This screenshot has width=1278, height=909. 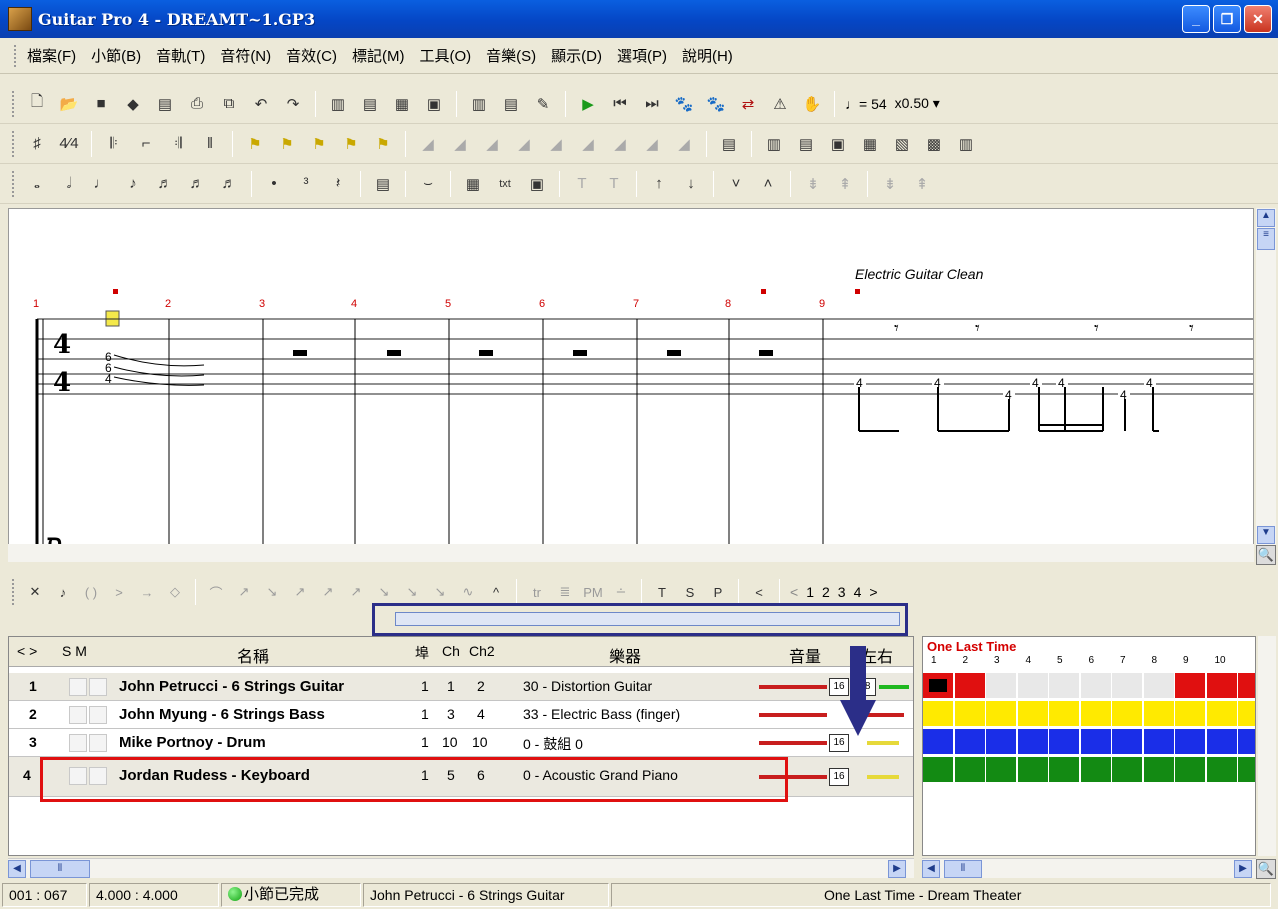 I want to click on track-list-horizontal-scrollbar: ◀ ⦀ ▶, so click(x=461, y=868).